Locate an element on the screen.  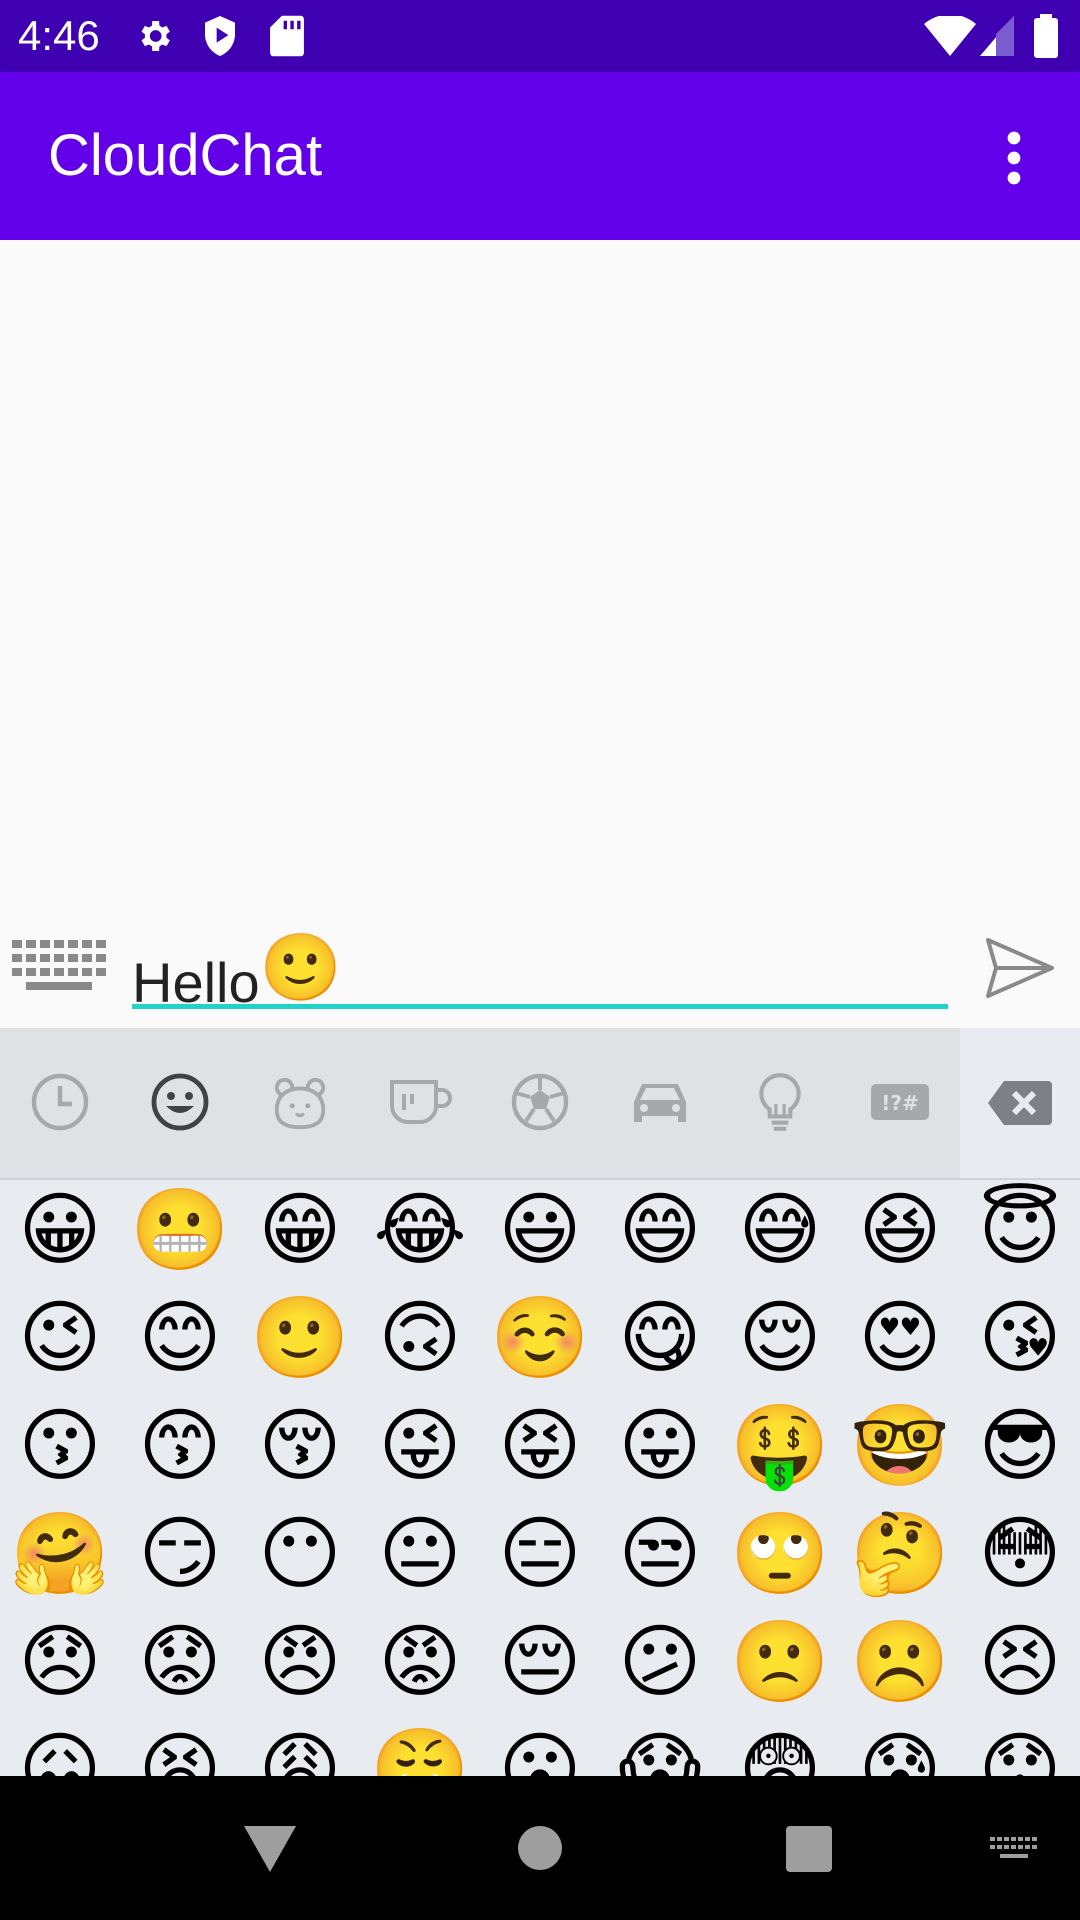
emoji-key: 😝 is located at coordinates (540, 1446).